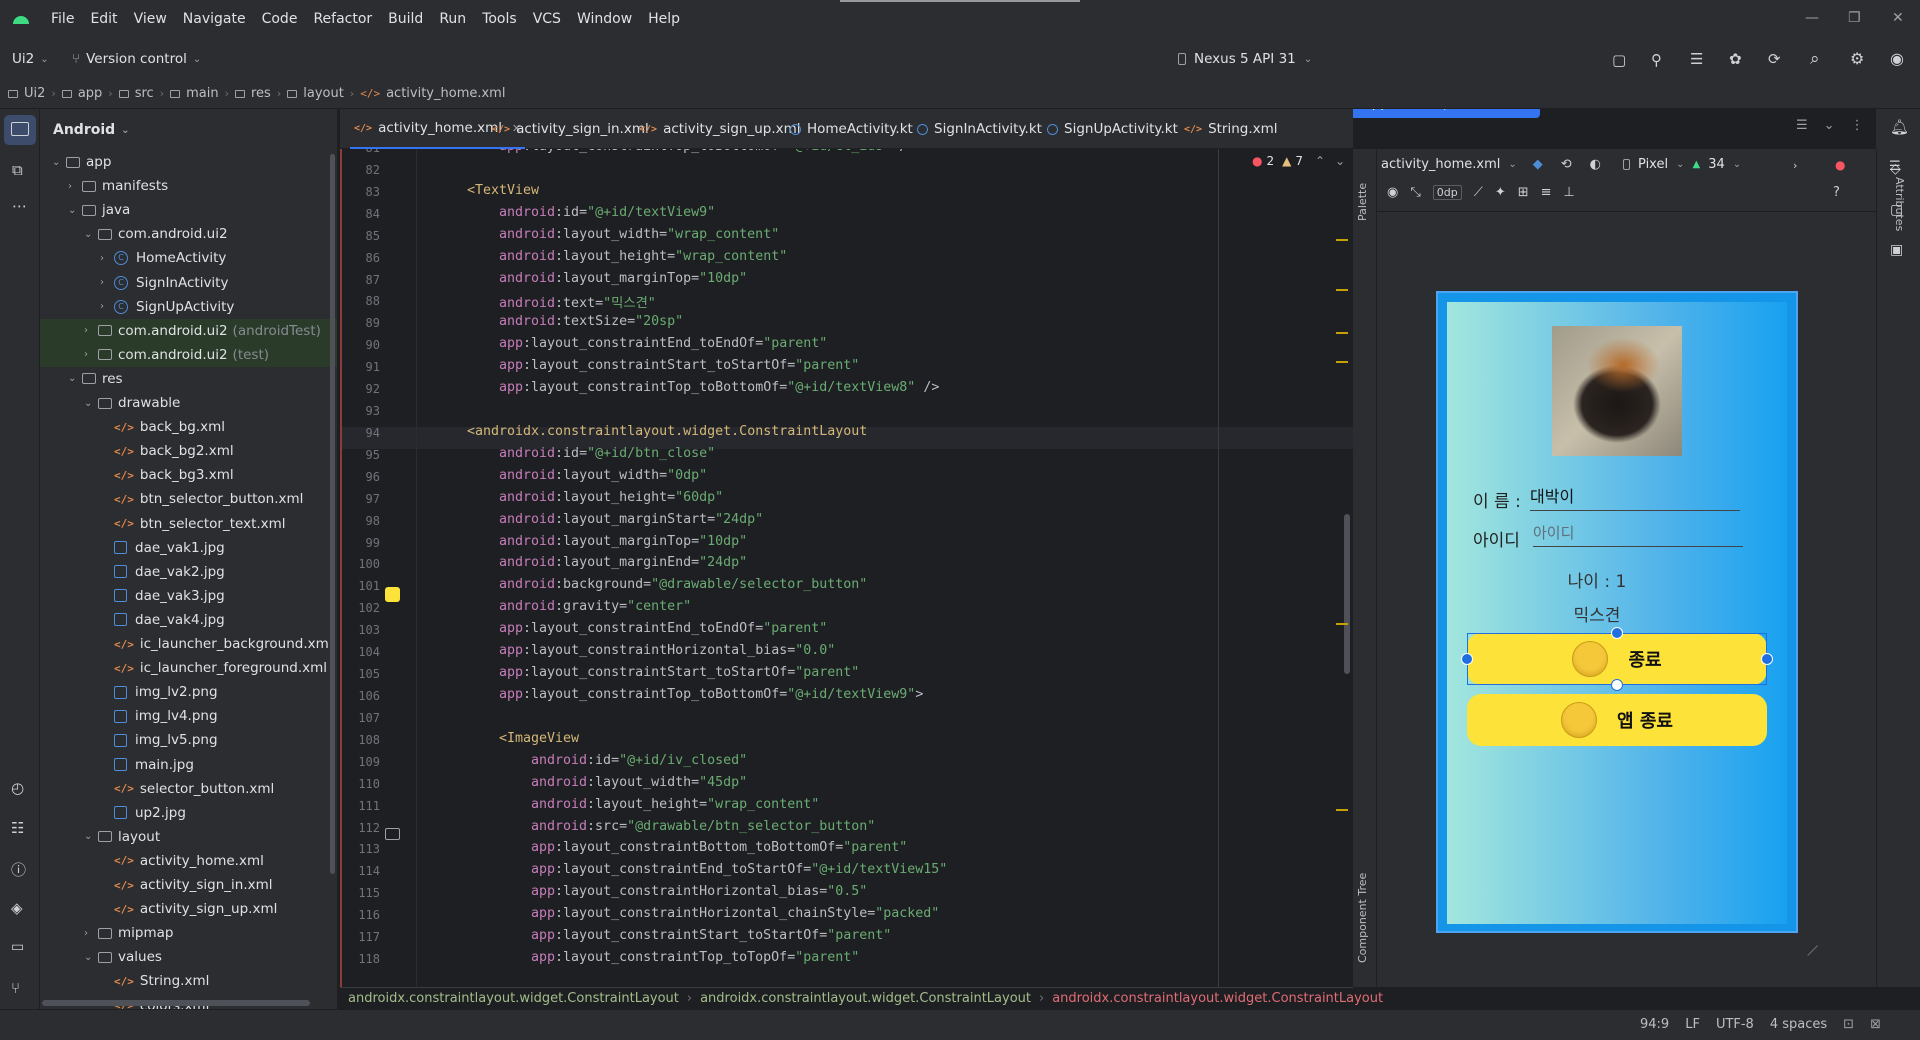 Image resolution: width=1920 pixels, height=1040 pixels. I want to click on sync-project-icon: ☰, so click(1696, 59).